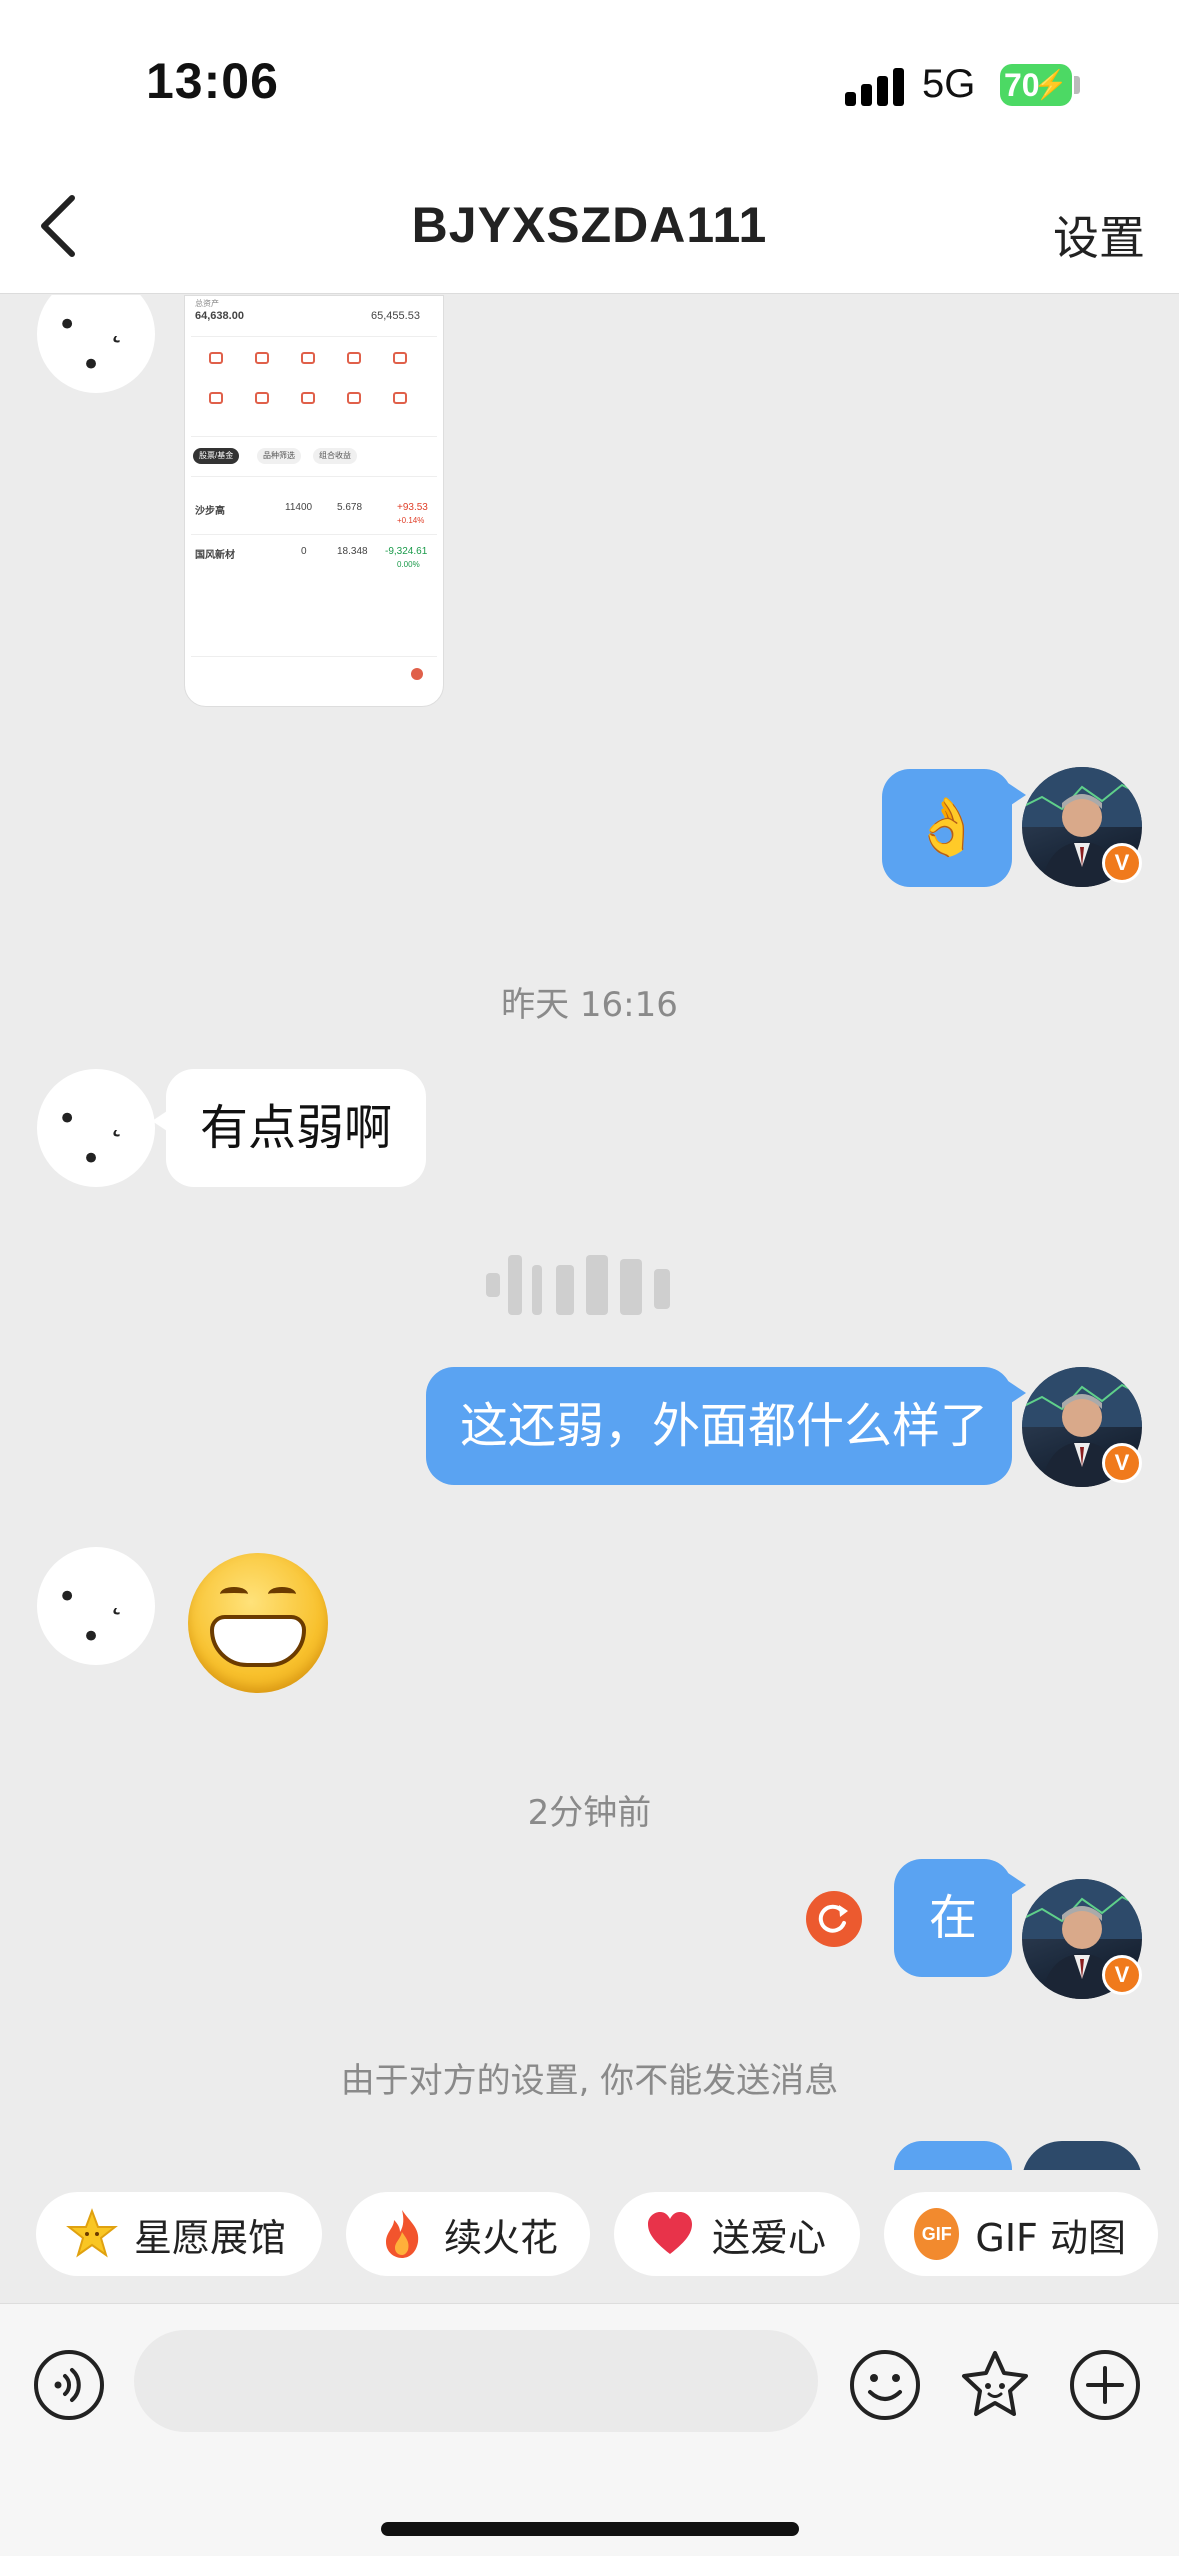  I want to click on gif-icon: GIF, so click(937, 2234).